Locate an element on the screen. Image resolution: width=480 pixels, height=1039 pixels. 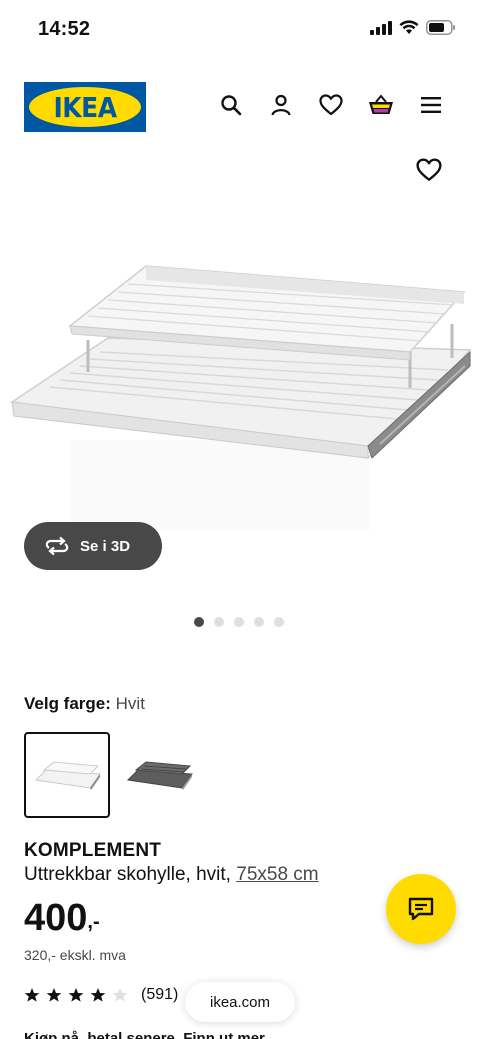
price-integer: 400 is located at coordinates (56, 918).